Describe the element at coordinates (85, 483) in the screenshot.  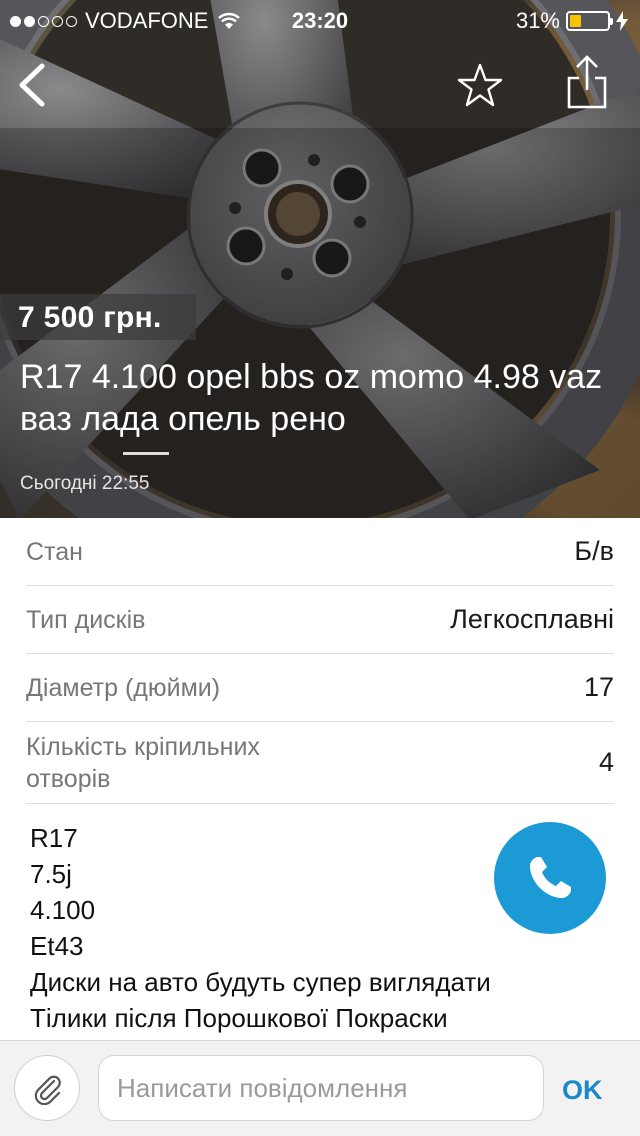
I see `posted-date: Сьогодні 22:55` at that location.